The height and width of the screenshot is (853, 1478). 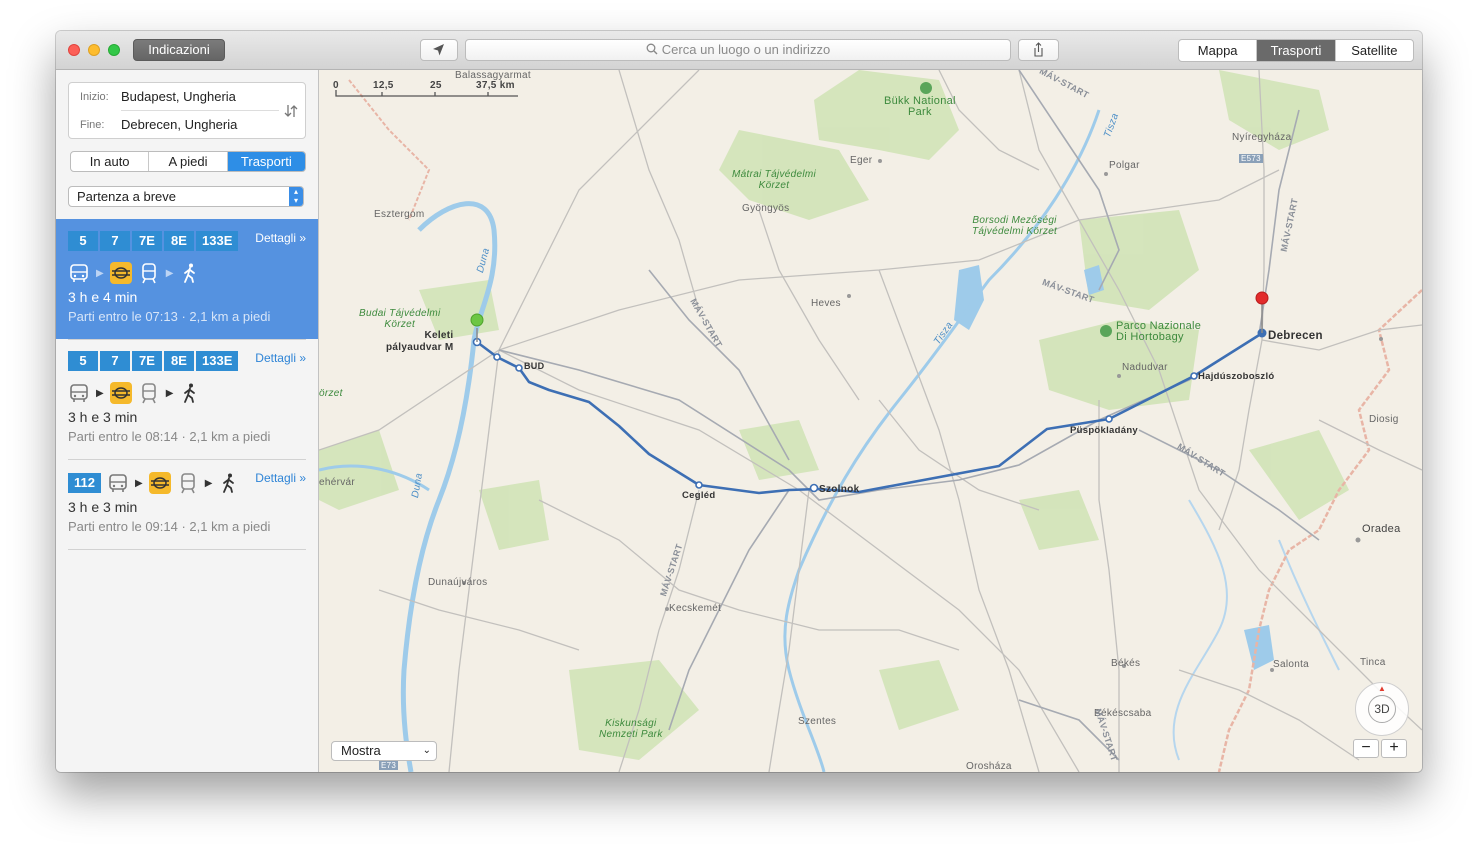 What do you see at coordinates (179, 50) in the screenshot?
I see `directions-button: Indicazioni` at bounding box center [179, 50].